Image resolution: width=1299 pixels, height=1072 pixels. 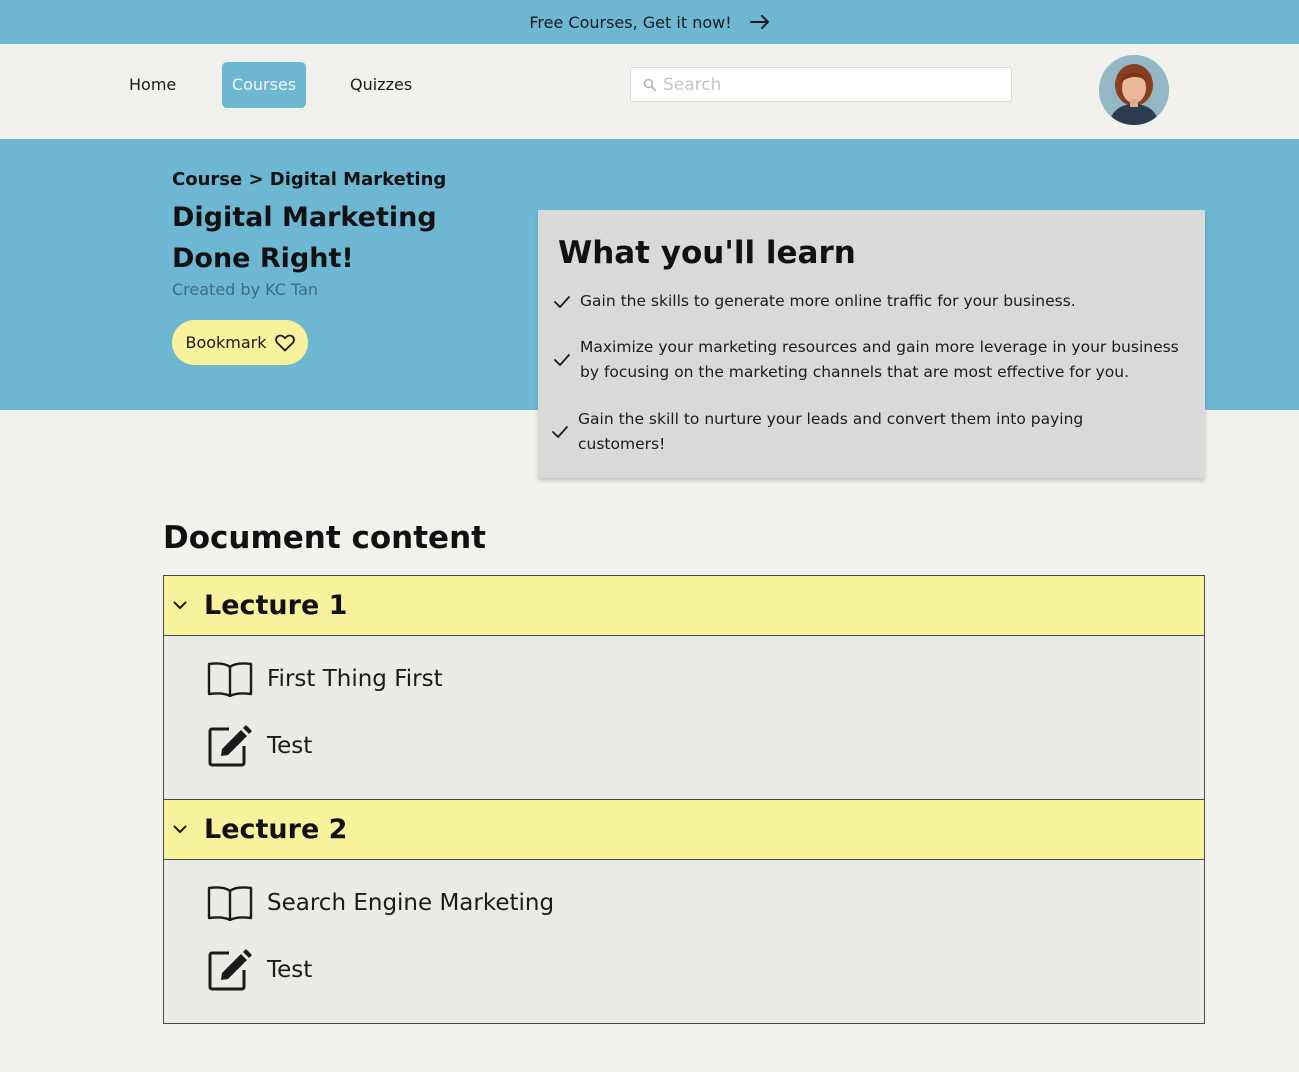 What do you see at coordinates (684, 942) in the screenshot?
I see `lecture-2-body: Search Engine Marketing Test` at bounding box center [684, 942].